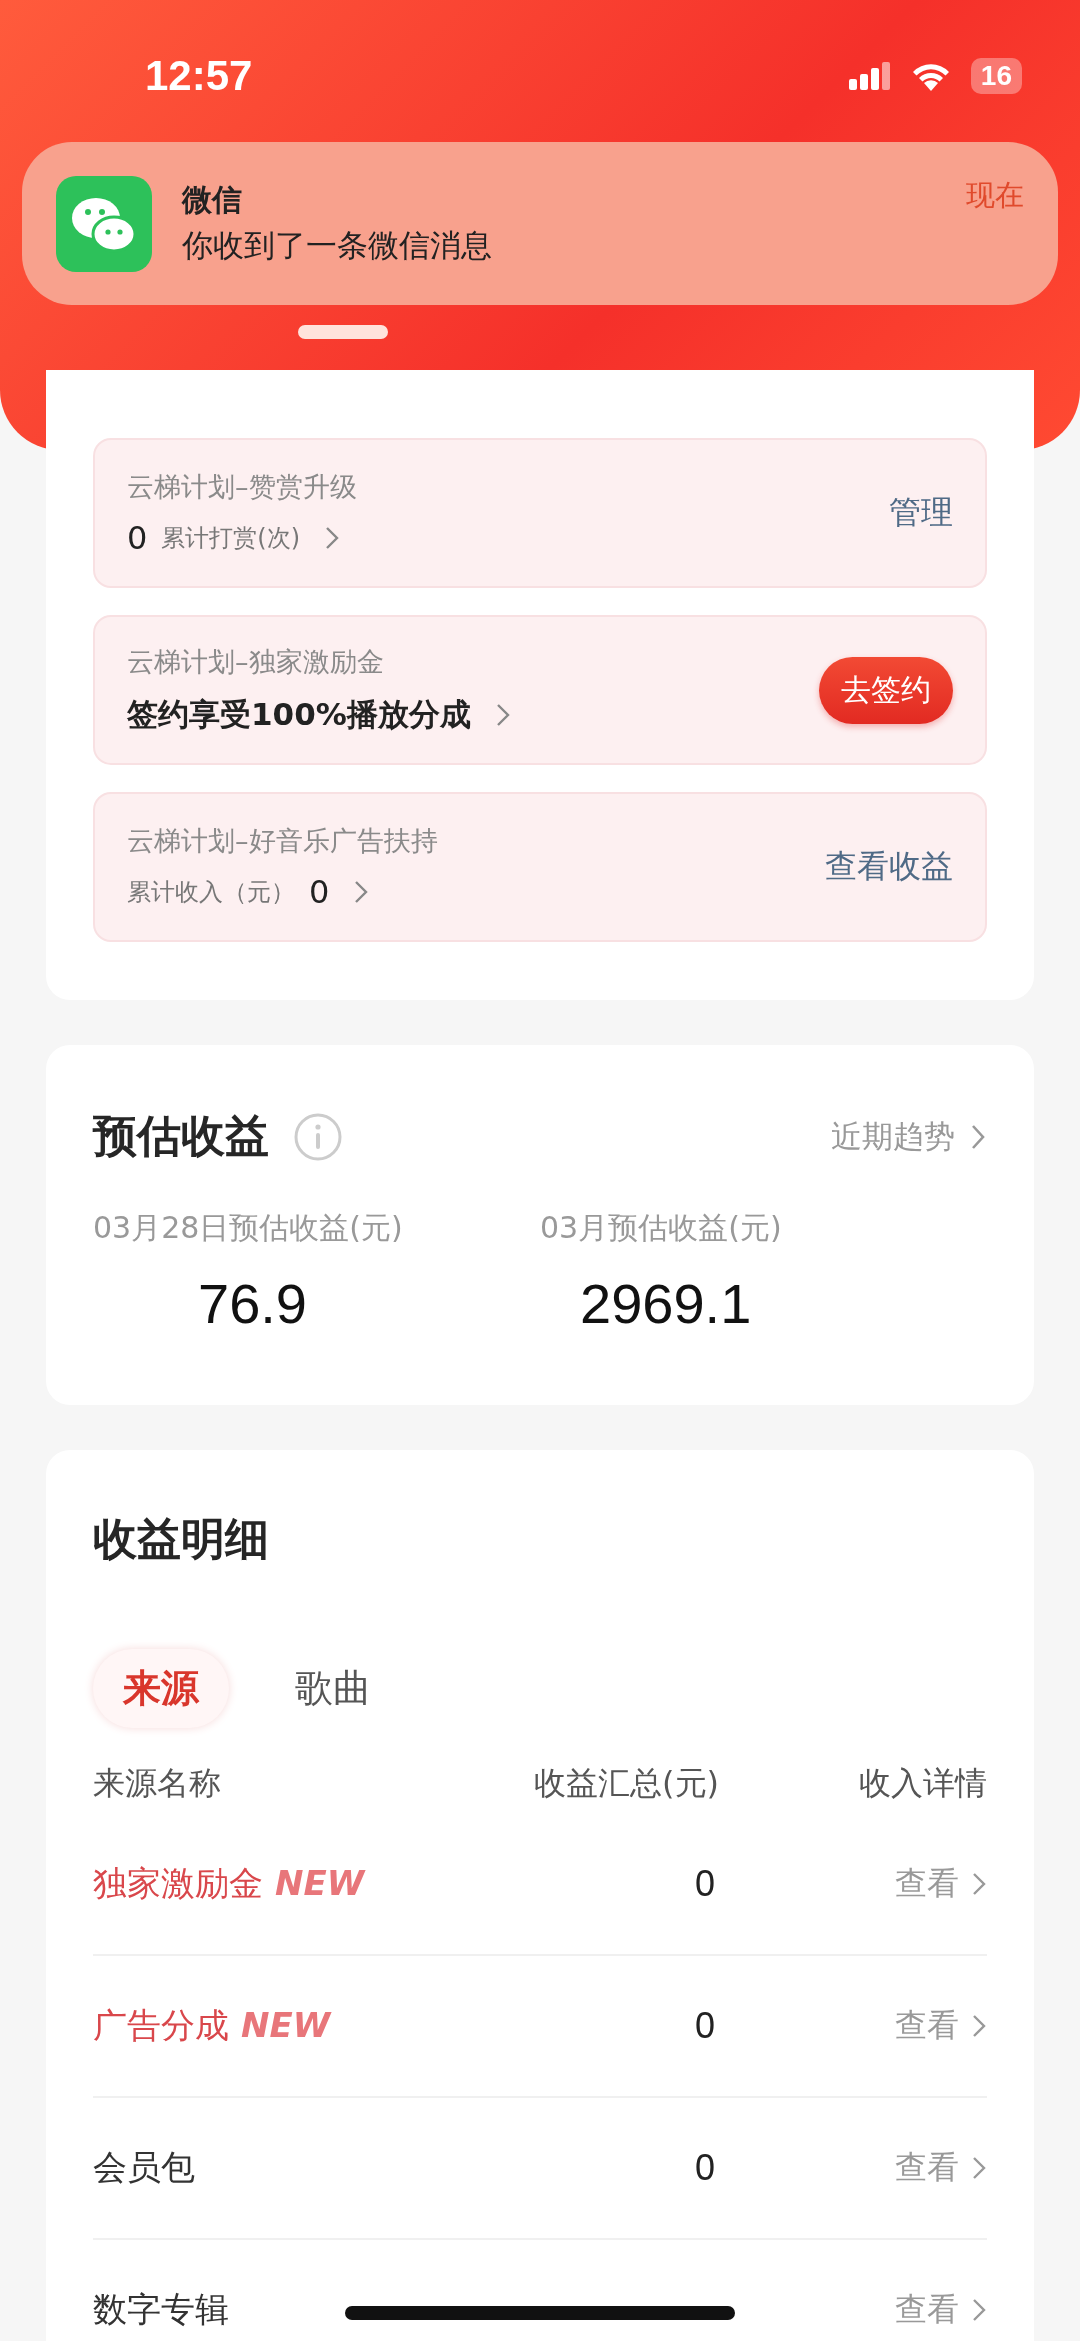 This screenshot has height=2341, width=1080. What do you see at coordinates (893, 1136) in the screenshot?
I see `trend-link: 近期趋势` at bounding box center [893, 1136].